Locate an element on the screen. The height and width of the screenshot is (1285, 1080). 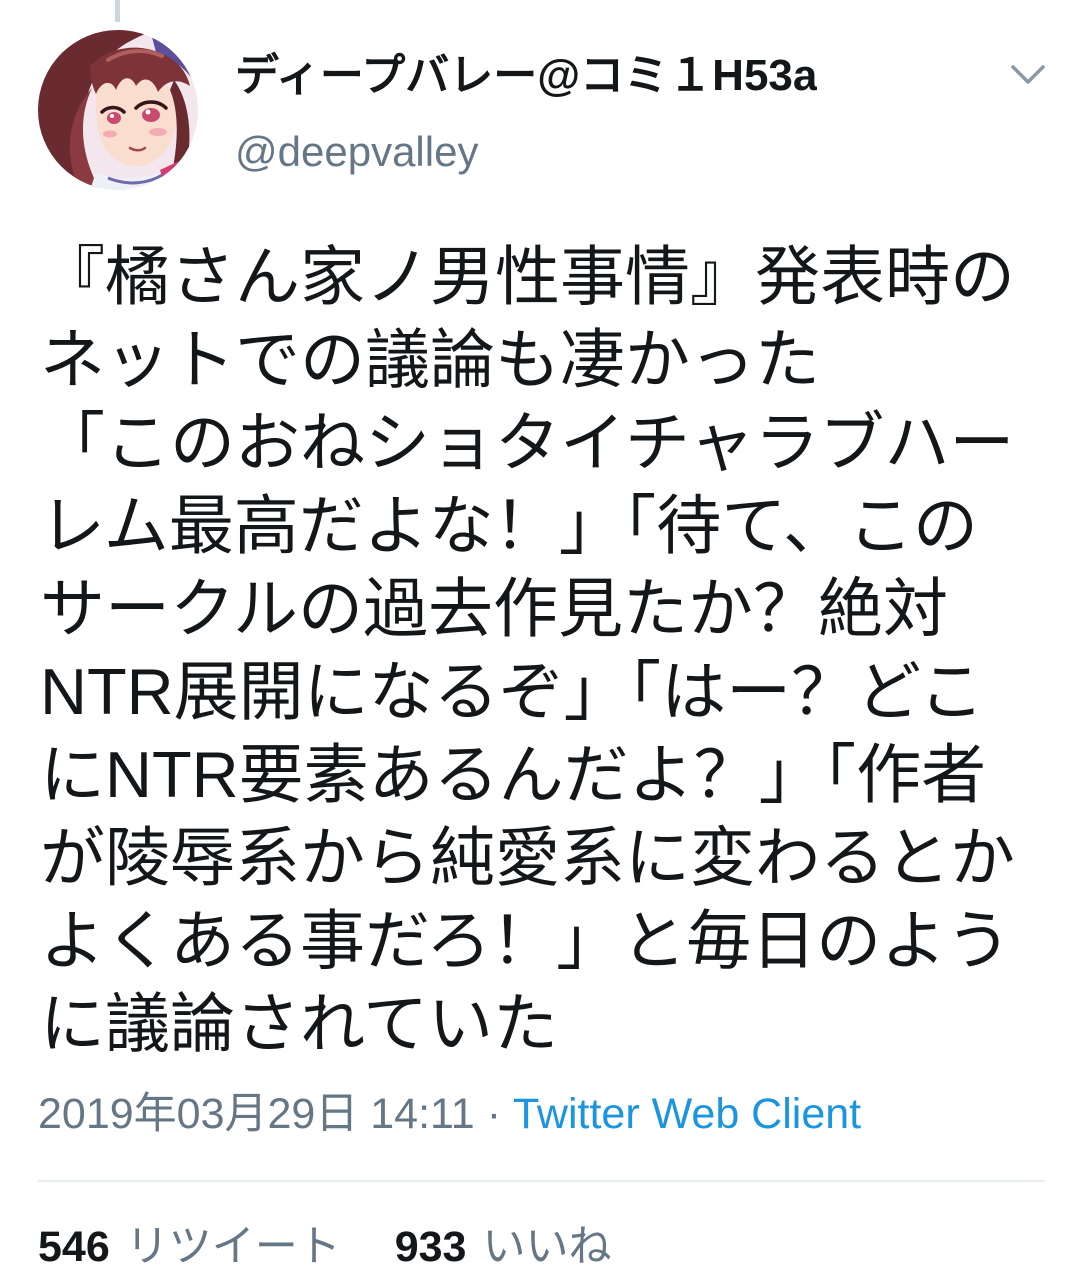
thread-line is located at coordinates (117, 11).